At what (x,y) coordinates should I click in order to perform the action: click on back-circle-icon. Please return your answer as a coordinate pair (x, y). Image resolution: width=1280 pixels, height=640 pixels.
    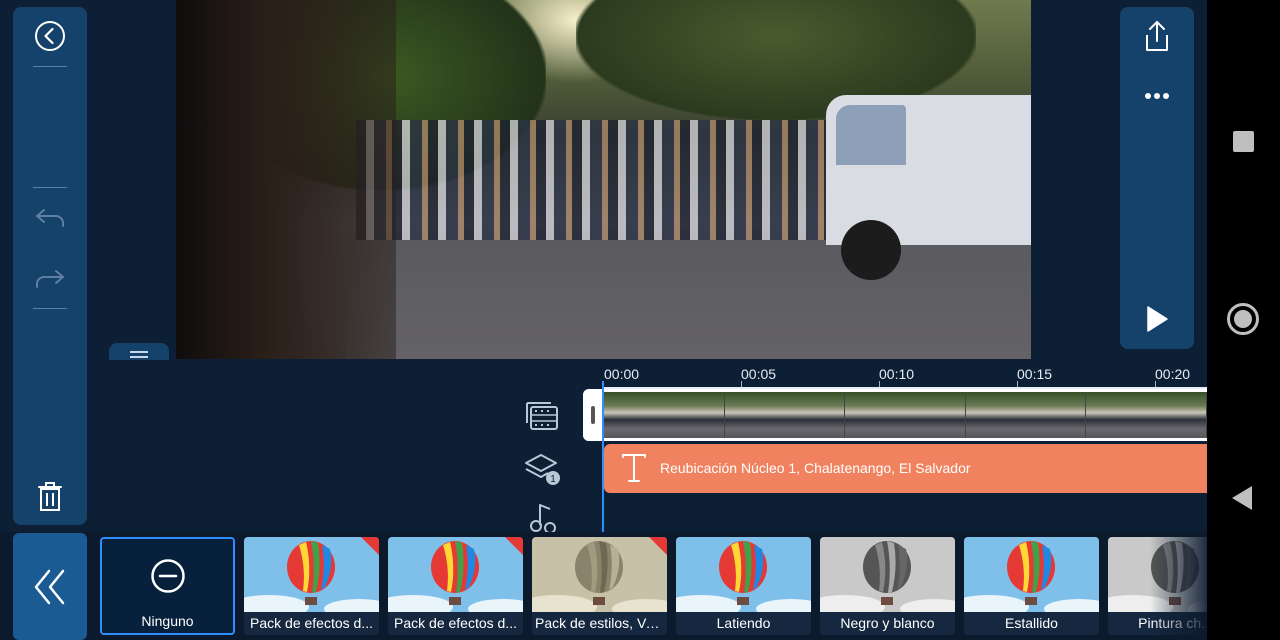
    Looking at the image, I should click on (50, 36).